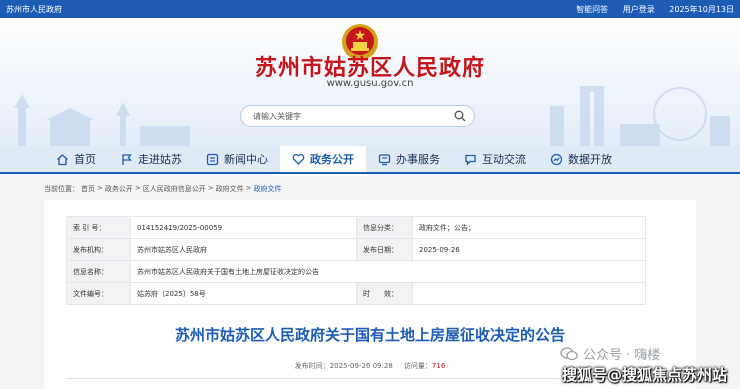 The image size is (740, 389). Describe the element at coordinates (62, 159) in the screenshot. I see `home-icon` at that location.